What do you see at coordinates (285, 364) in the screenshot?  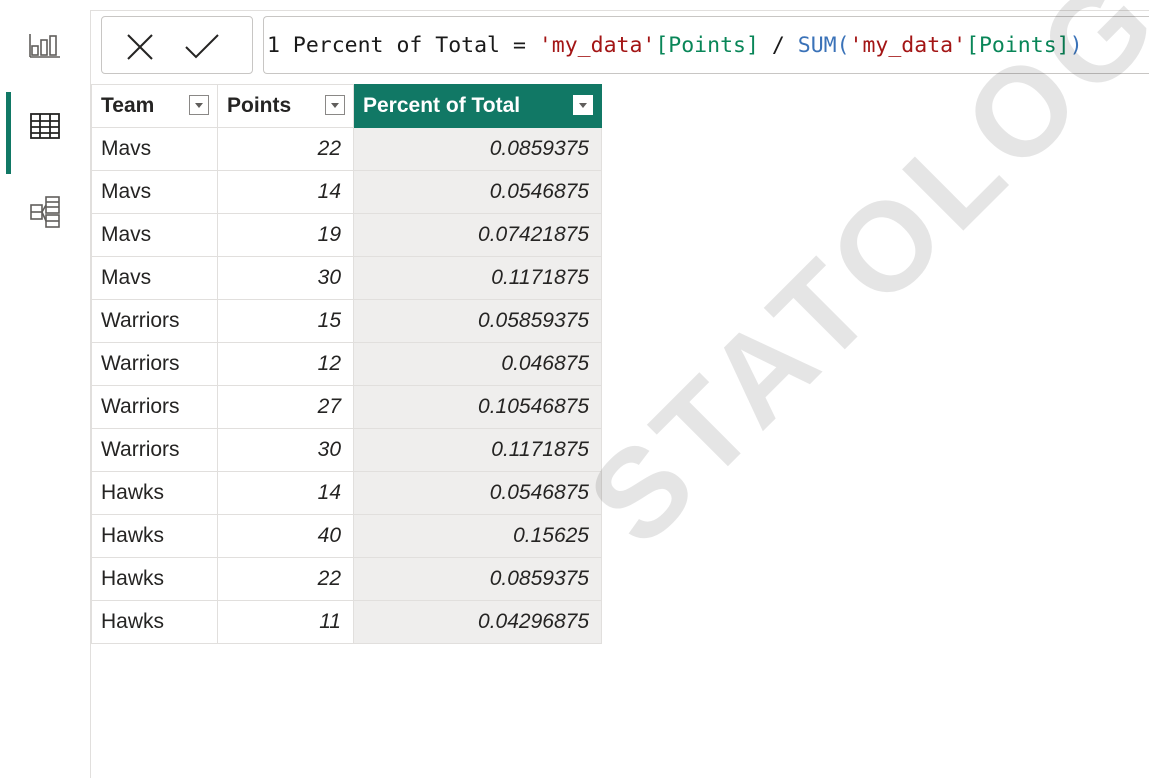 I see `points-cell: 12` at bounding box center [285, 364].